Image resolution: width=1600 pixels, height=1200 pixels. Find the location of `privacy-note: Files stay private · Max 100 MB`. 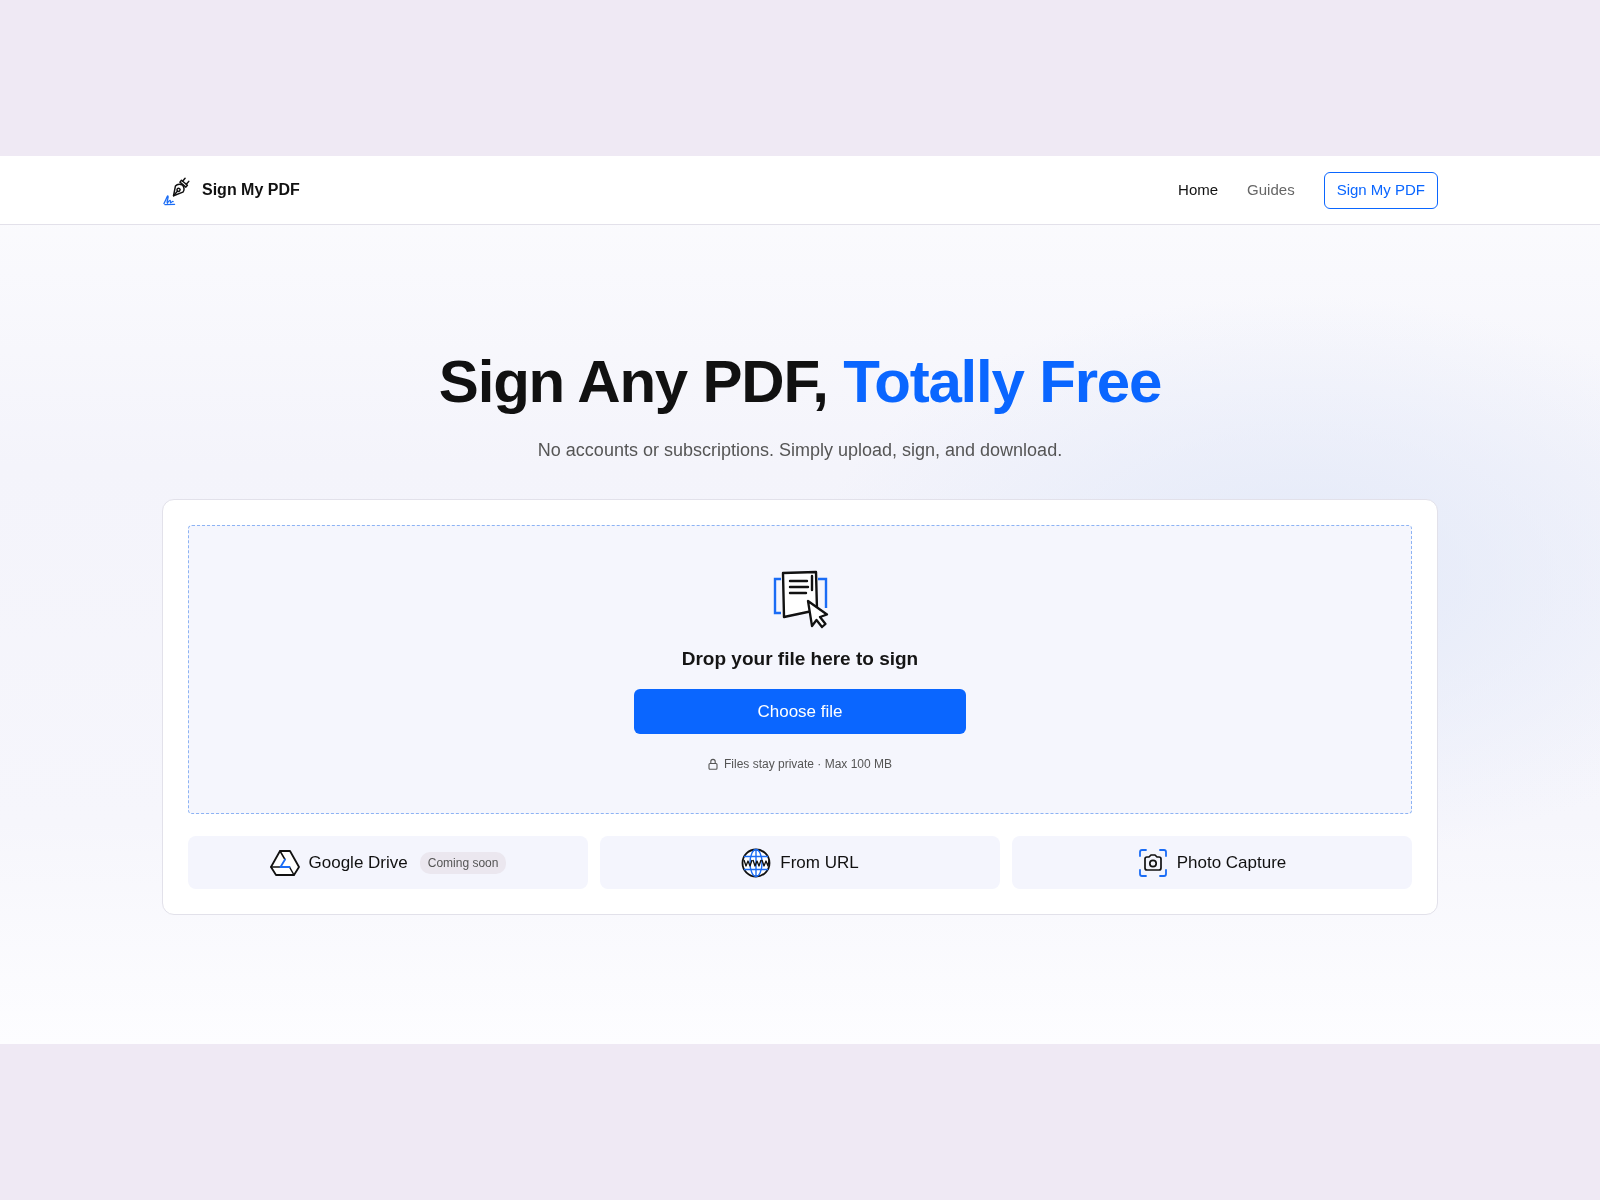

privacy-note: Files stay private · Max 100 MB is located at coordinates (808, 764).